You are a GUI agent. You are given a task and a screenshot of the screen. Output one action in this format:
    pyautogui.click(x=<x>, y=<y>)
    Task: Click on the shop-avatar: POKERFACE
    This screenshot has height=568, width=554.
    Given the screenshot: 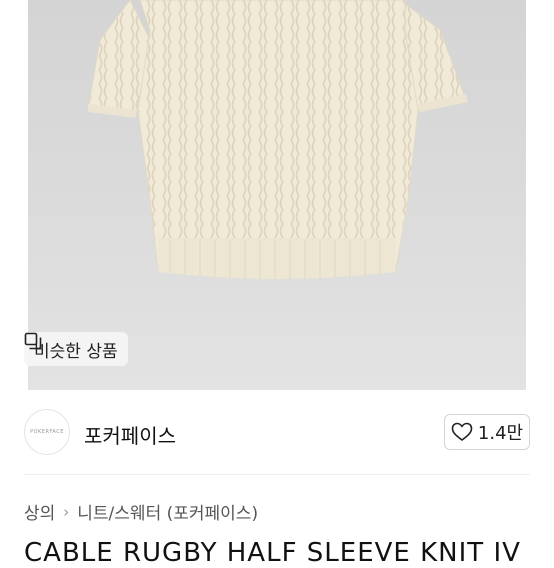 What is the action you would take?
    pyautogui.click(x=47, y=432)
    